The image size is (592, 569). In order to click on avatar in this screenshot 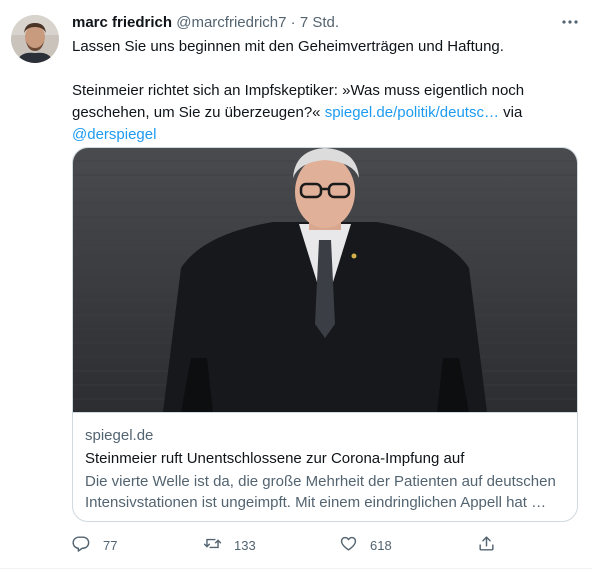, I will do `click(35, 39)`.